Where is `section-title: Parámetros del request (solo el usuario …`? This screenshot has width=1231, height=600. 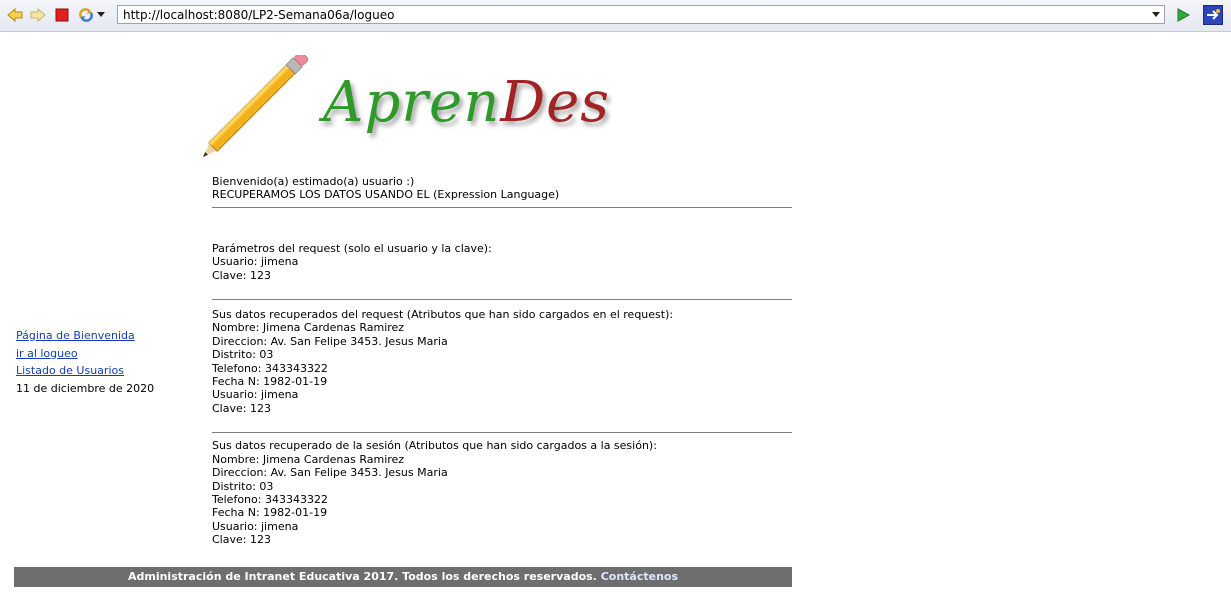
section-title: Parámetros del request (solo el usuario … is located at coordinates (352, 248).